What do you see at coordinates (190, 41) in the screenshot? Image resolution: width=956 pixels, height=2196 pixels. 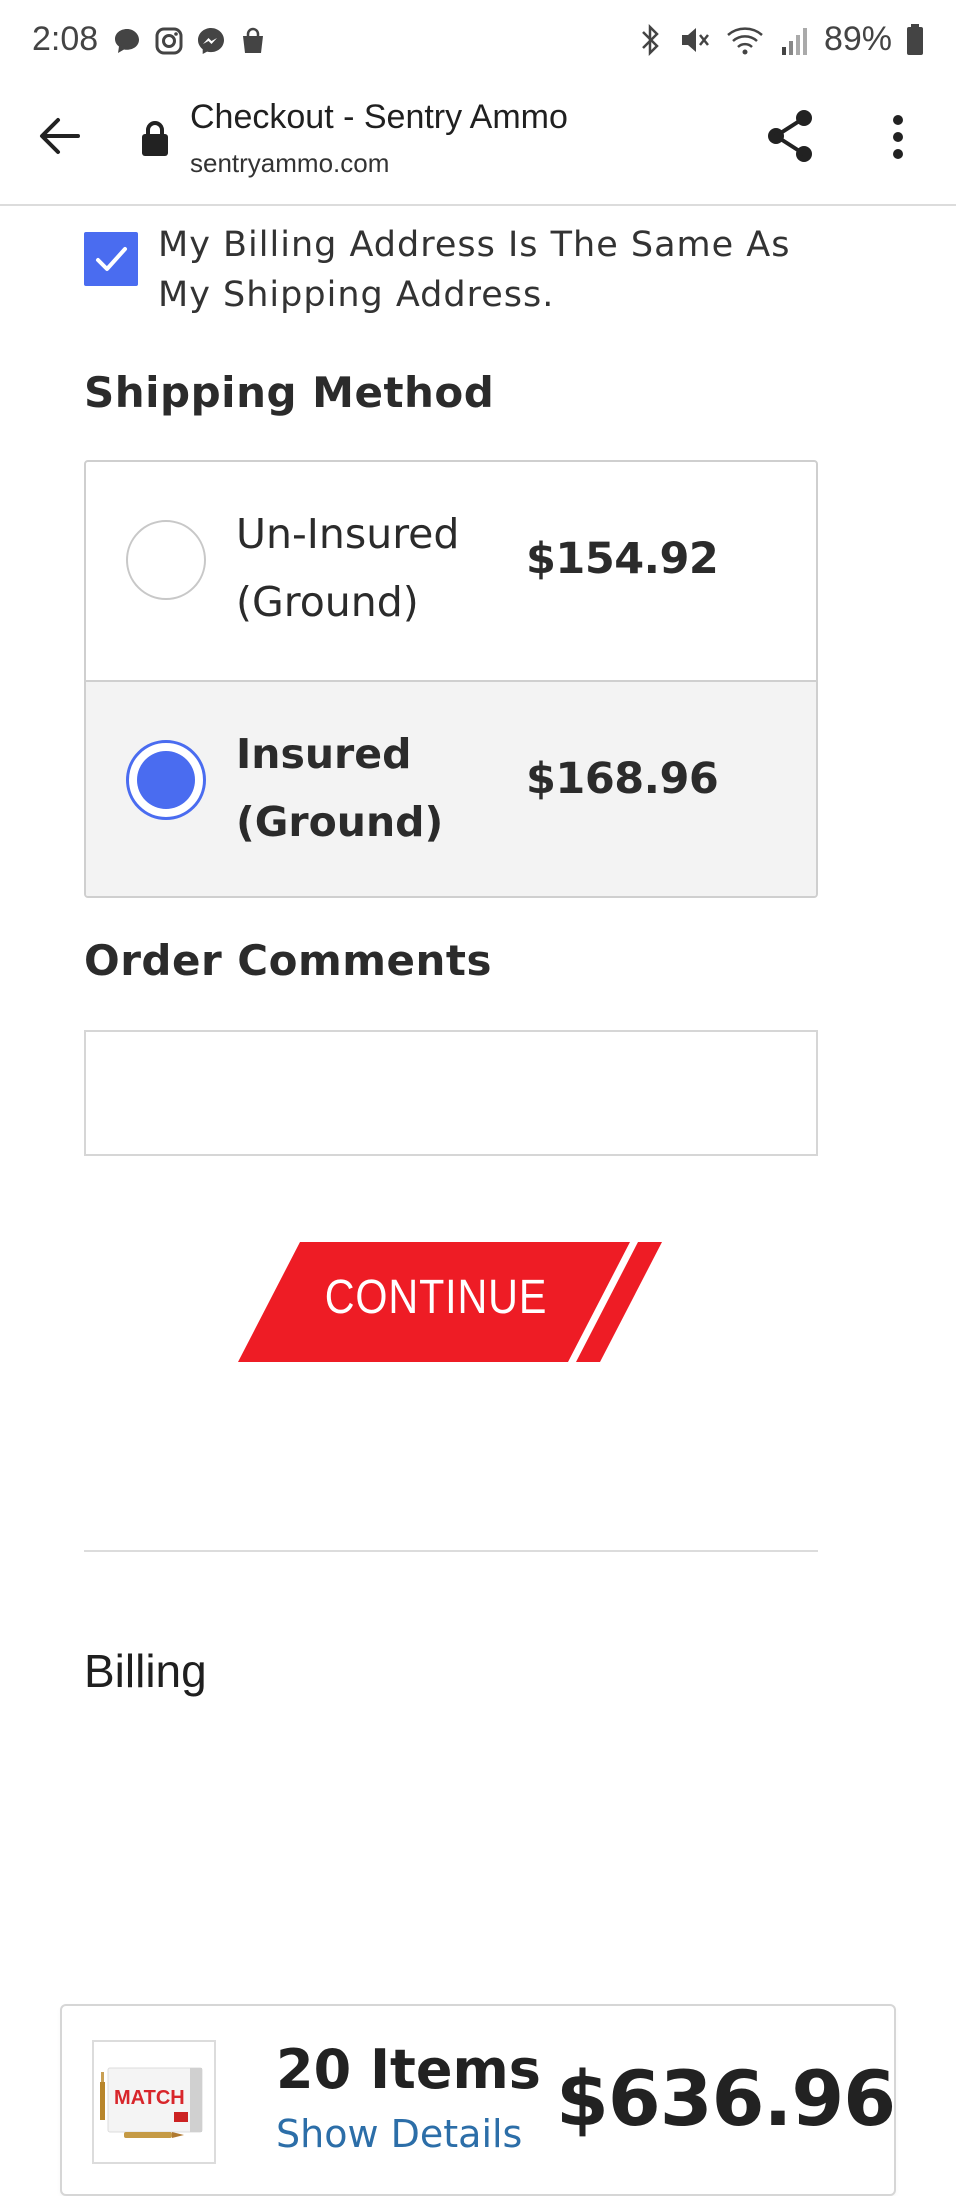 I see `notification-icons` at bounding box center [190, 41].